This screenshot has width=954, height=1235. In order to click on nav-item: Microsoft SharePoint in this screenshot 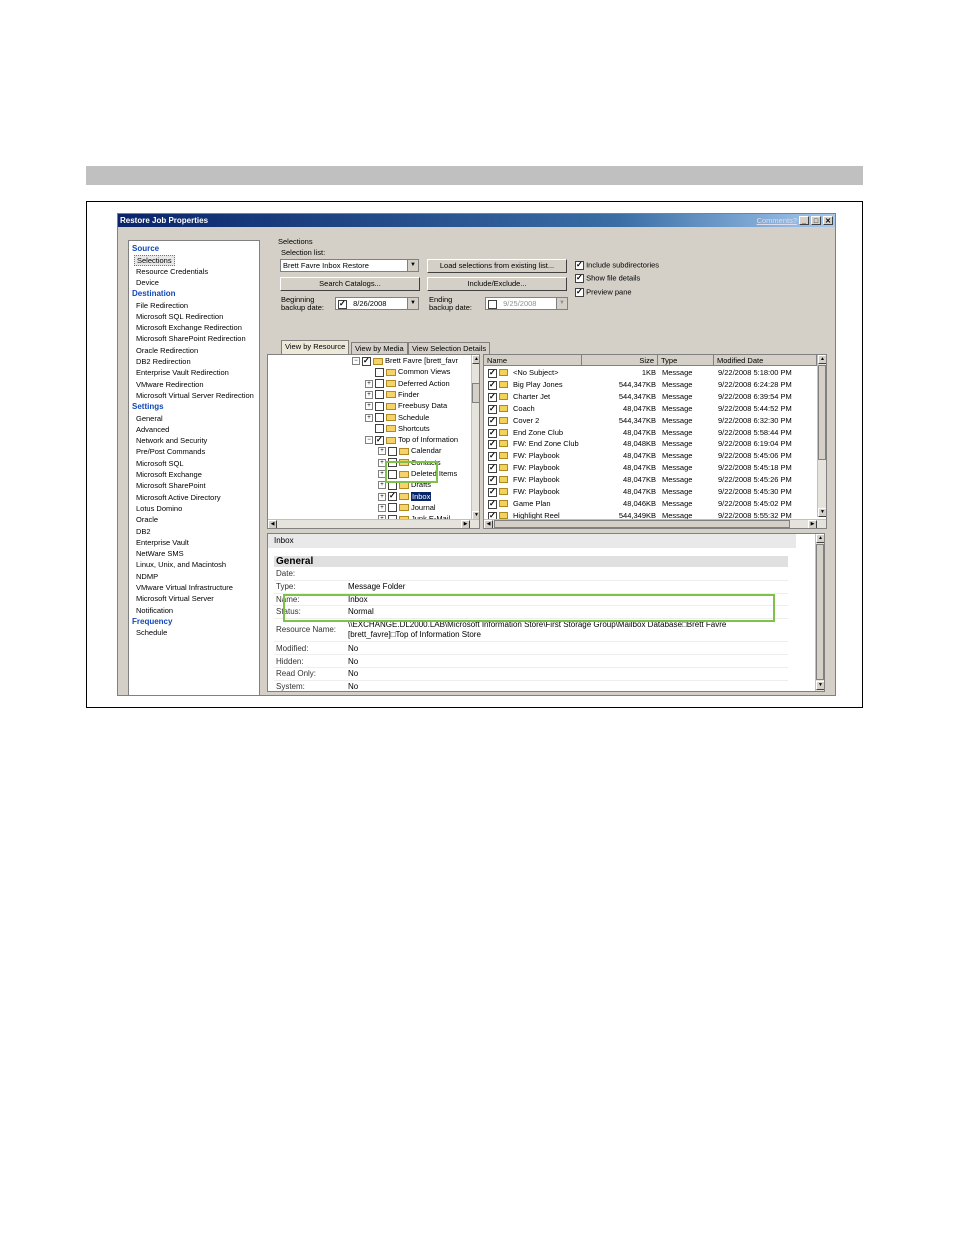, I will do `click(171, 485)`.